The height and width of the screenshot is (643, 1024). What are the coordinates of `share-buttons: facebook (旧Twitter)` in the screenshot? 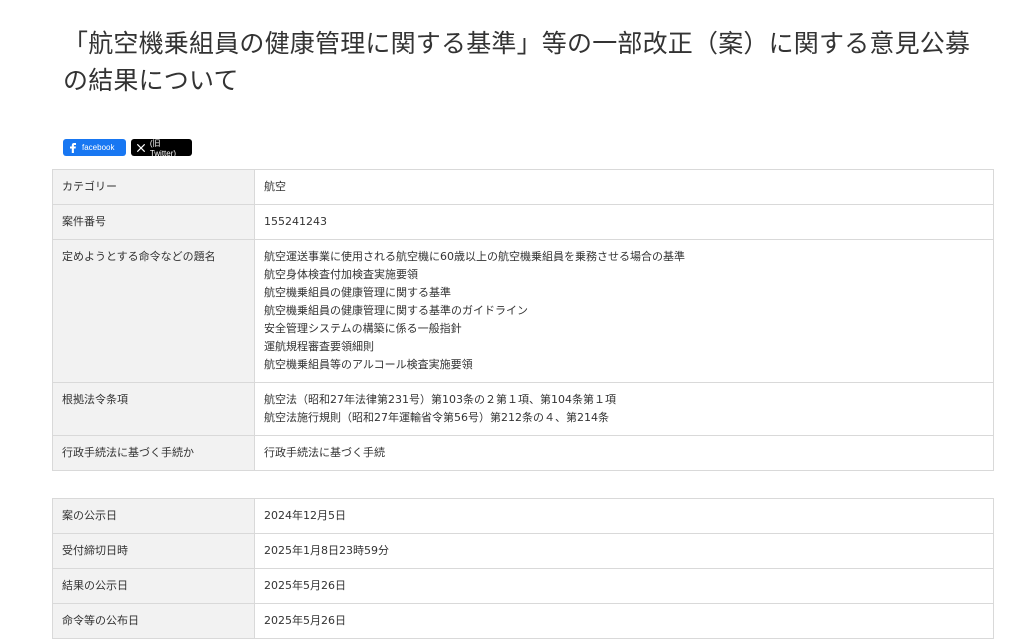 It's located at (127, 148).